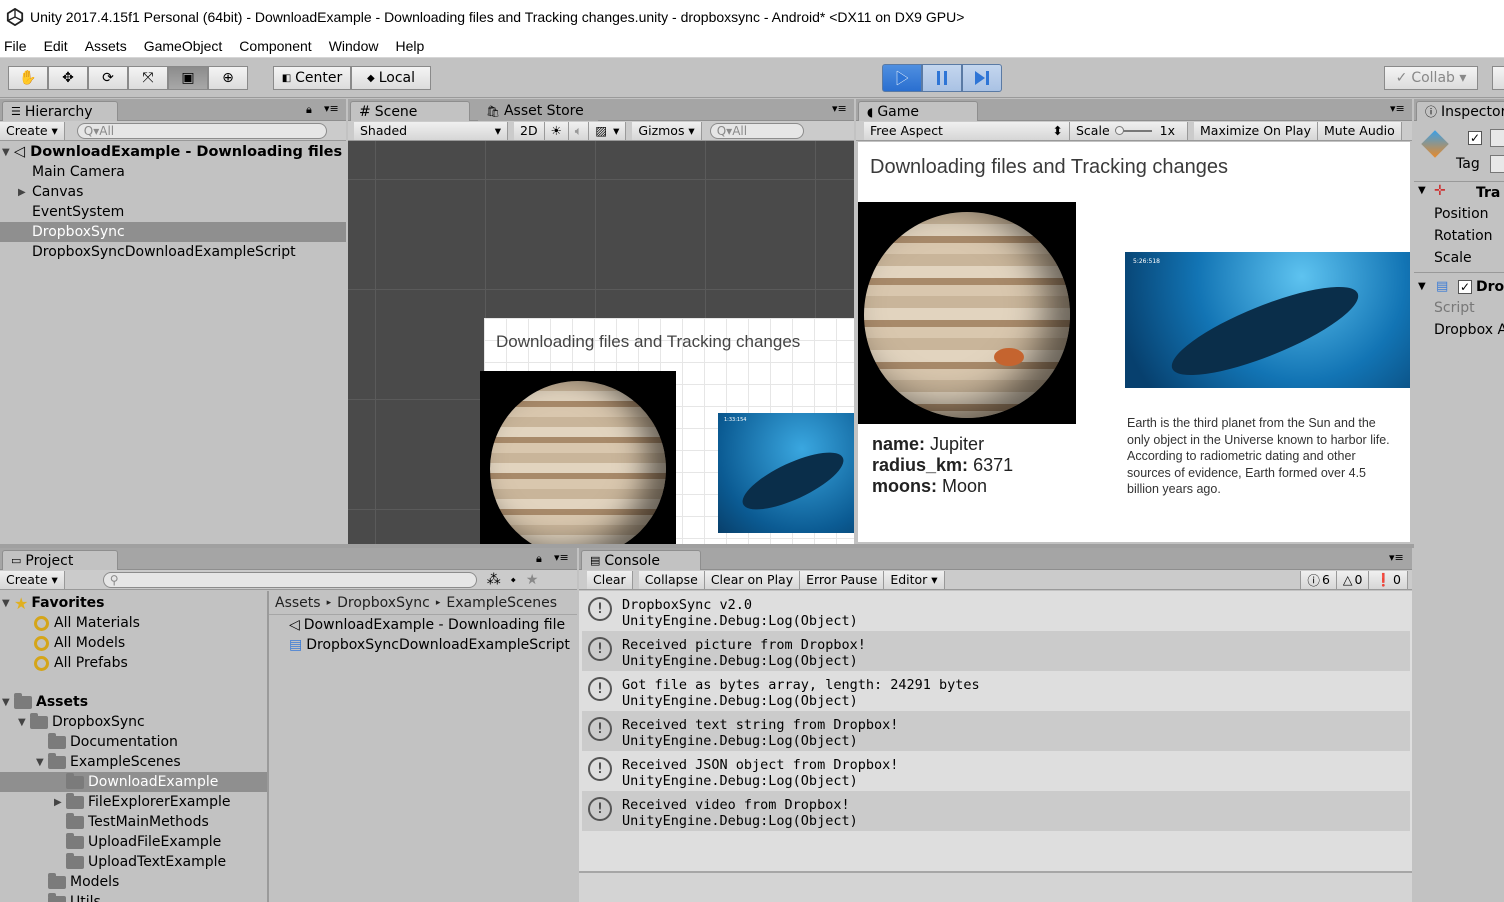 This screenshot has height=902, width=1504. Describe the element at coordinates (752, 579) in the screenshot. I see `console-clear-on-play-button: Clear on Play` at that location.